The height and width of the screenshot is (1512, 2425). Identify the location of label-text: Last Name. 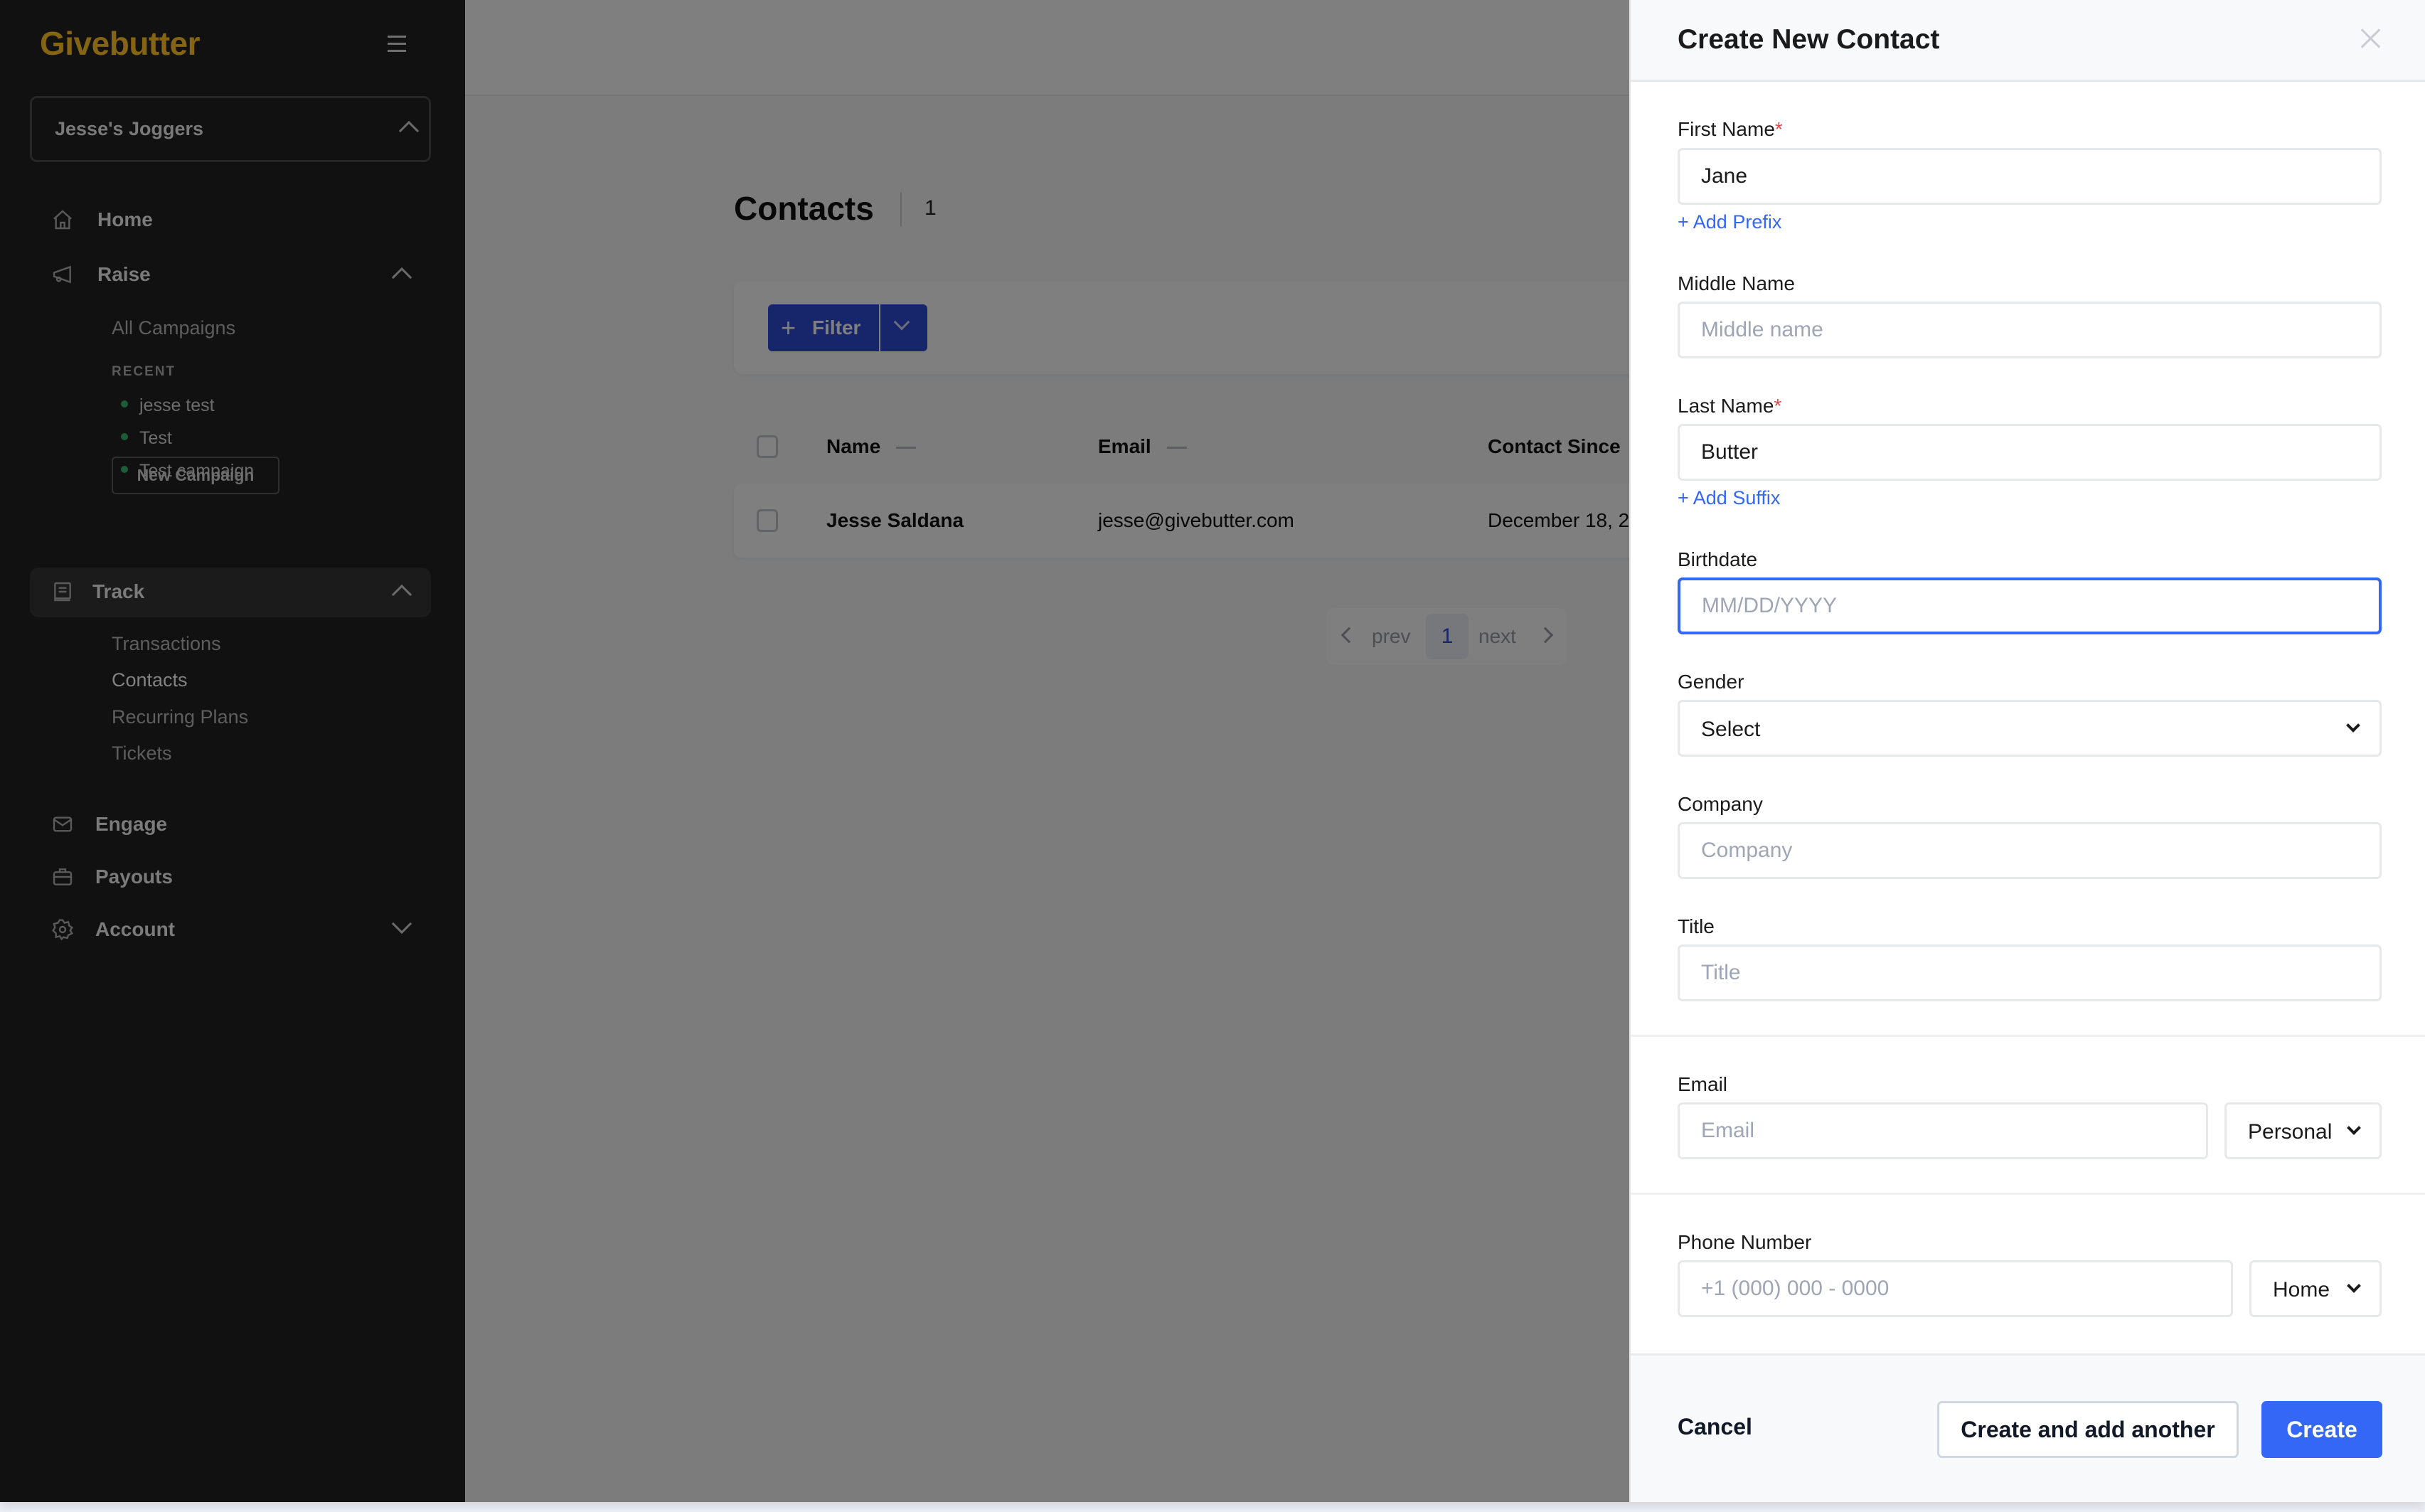
(1726, 406).